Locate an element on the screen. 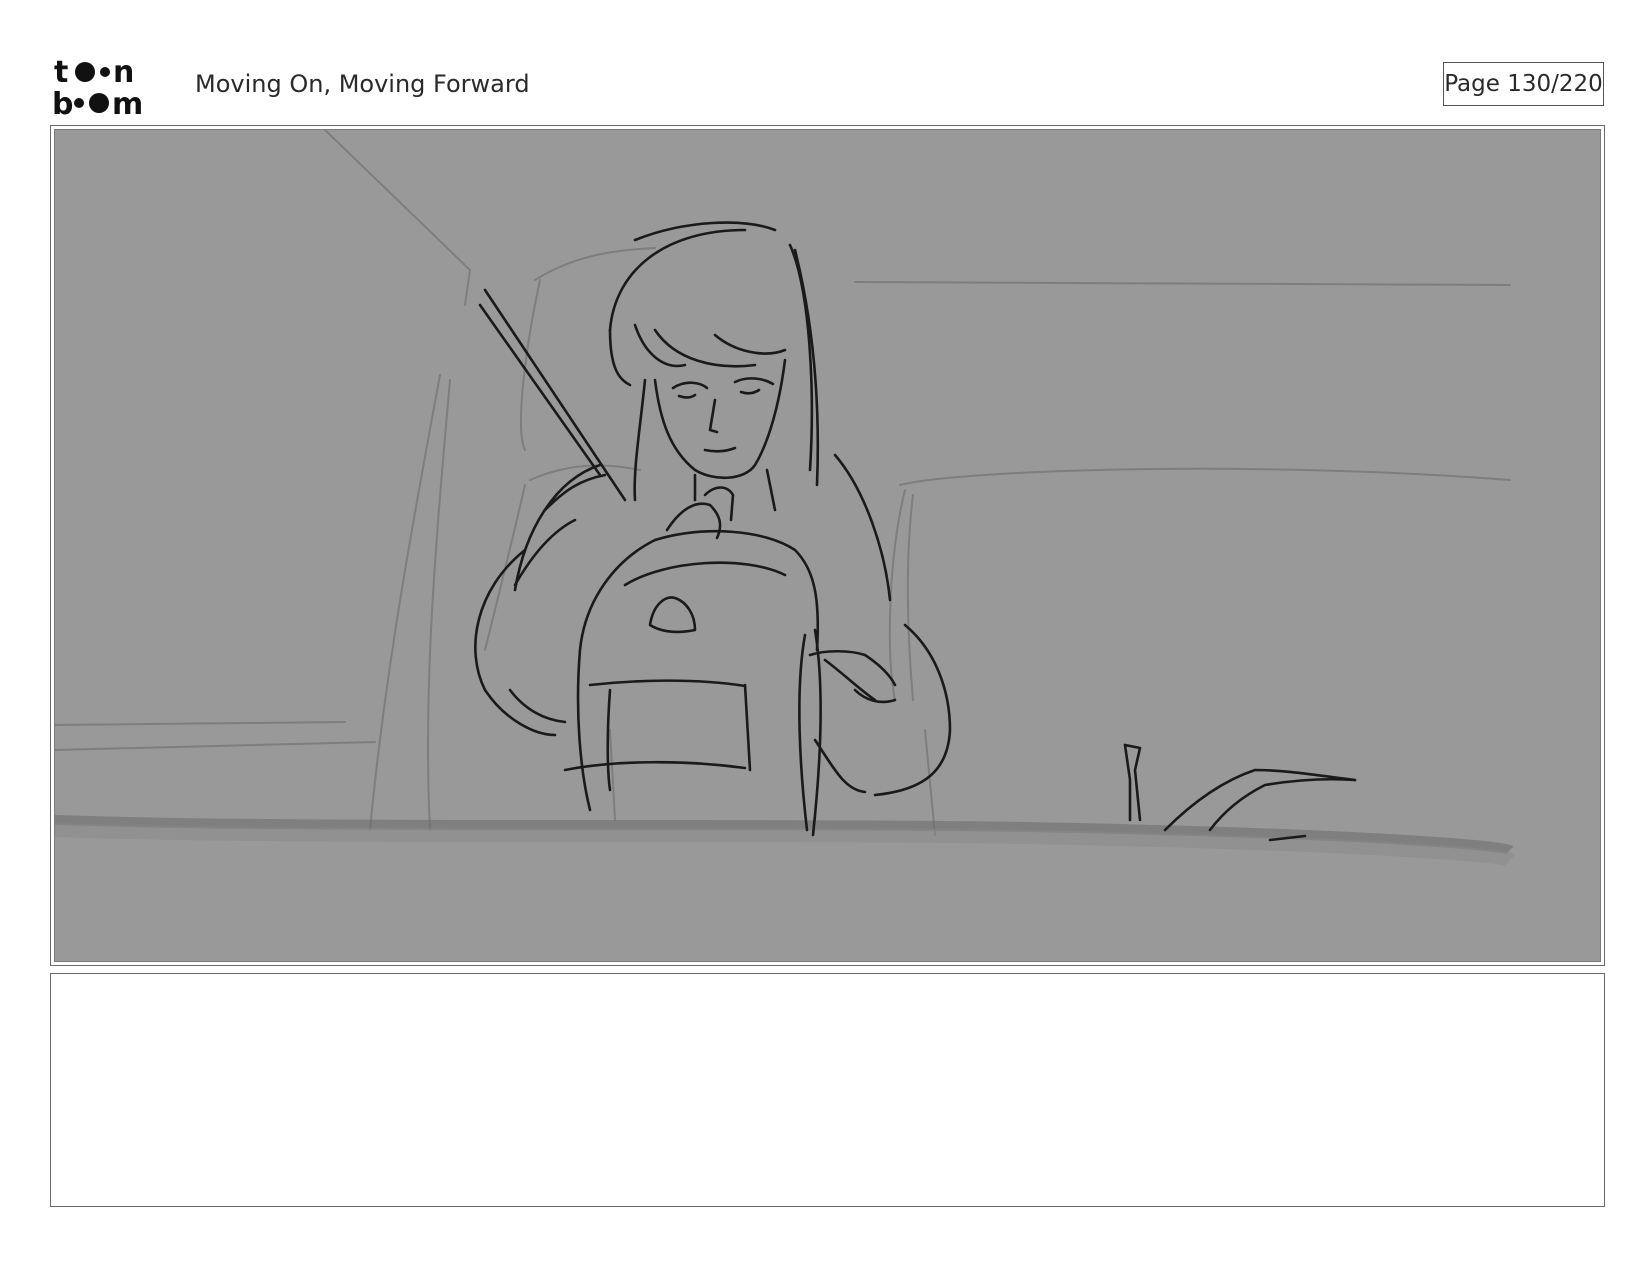  svg-text: n is located at coordinates (123, 72).